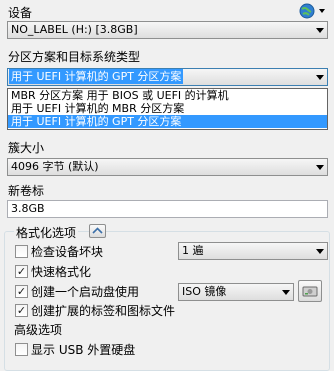  Describe the element at coordinates (61, 272) in the screenshot. I see `quick-format-label: 快速格式化` at that location.